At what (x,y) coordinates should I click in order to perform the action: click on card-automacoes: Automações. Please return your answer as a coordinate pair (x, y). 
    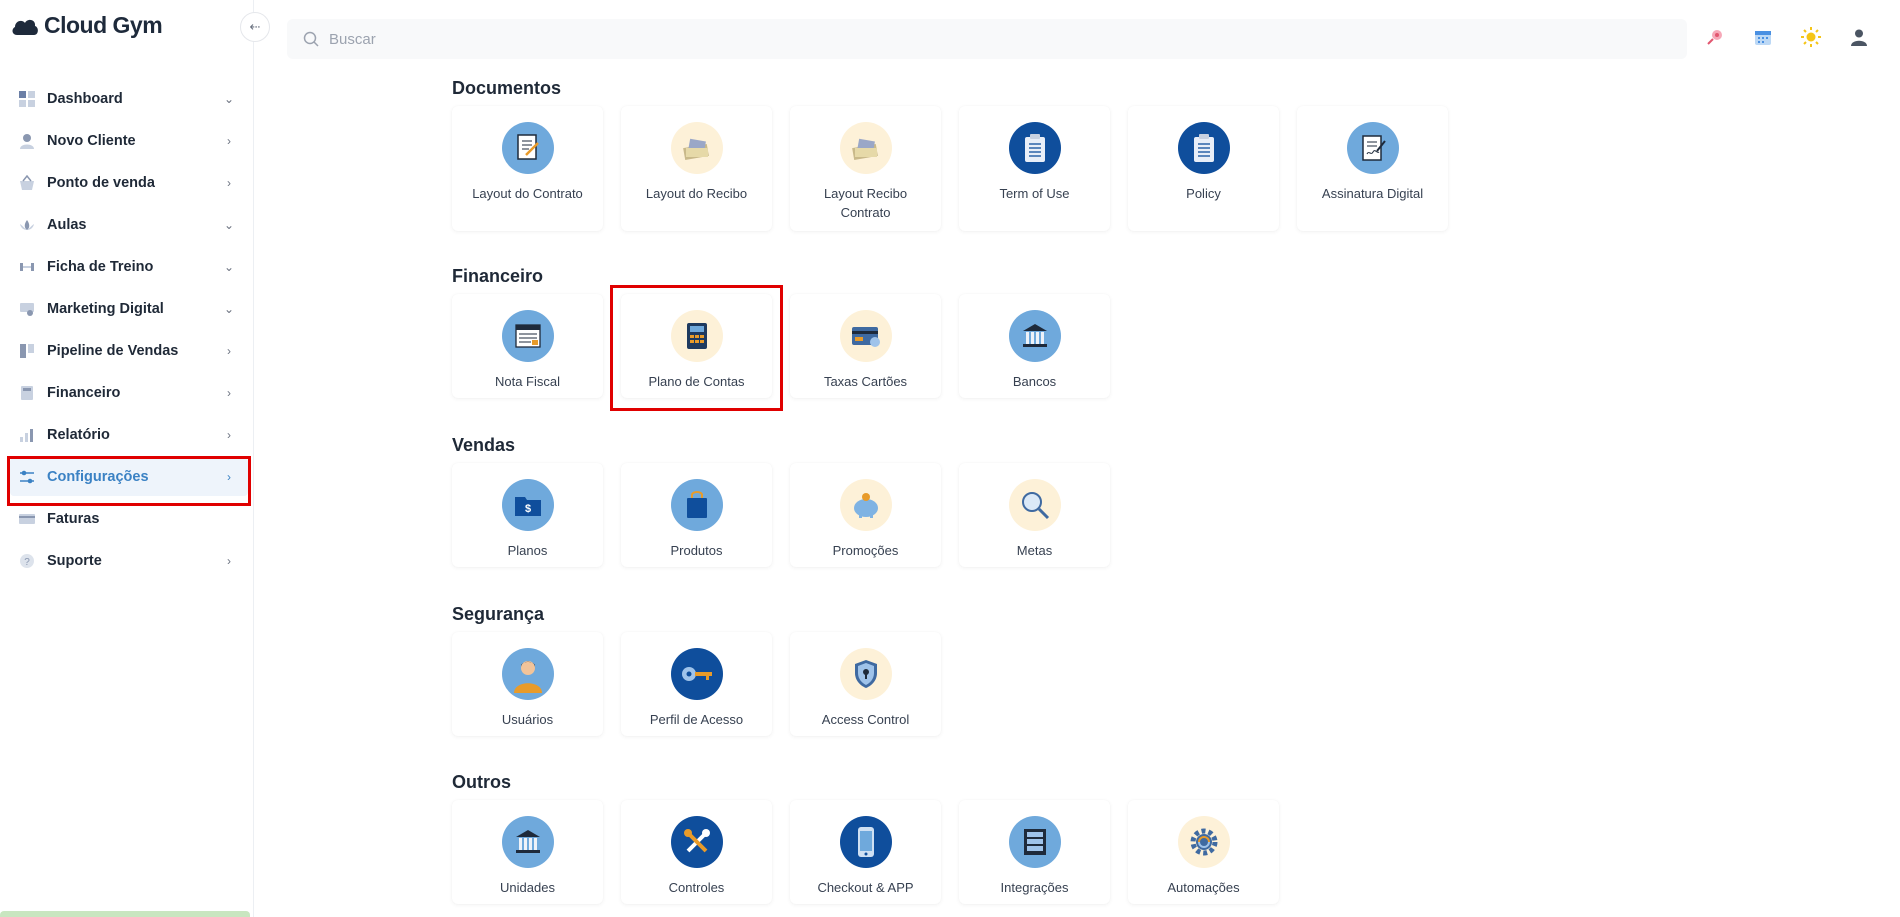
    Looking at the image, I should click on (1203, 852).